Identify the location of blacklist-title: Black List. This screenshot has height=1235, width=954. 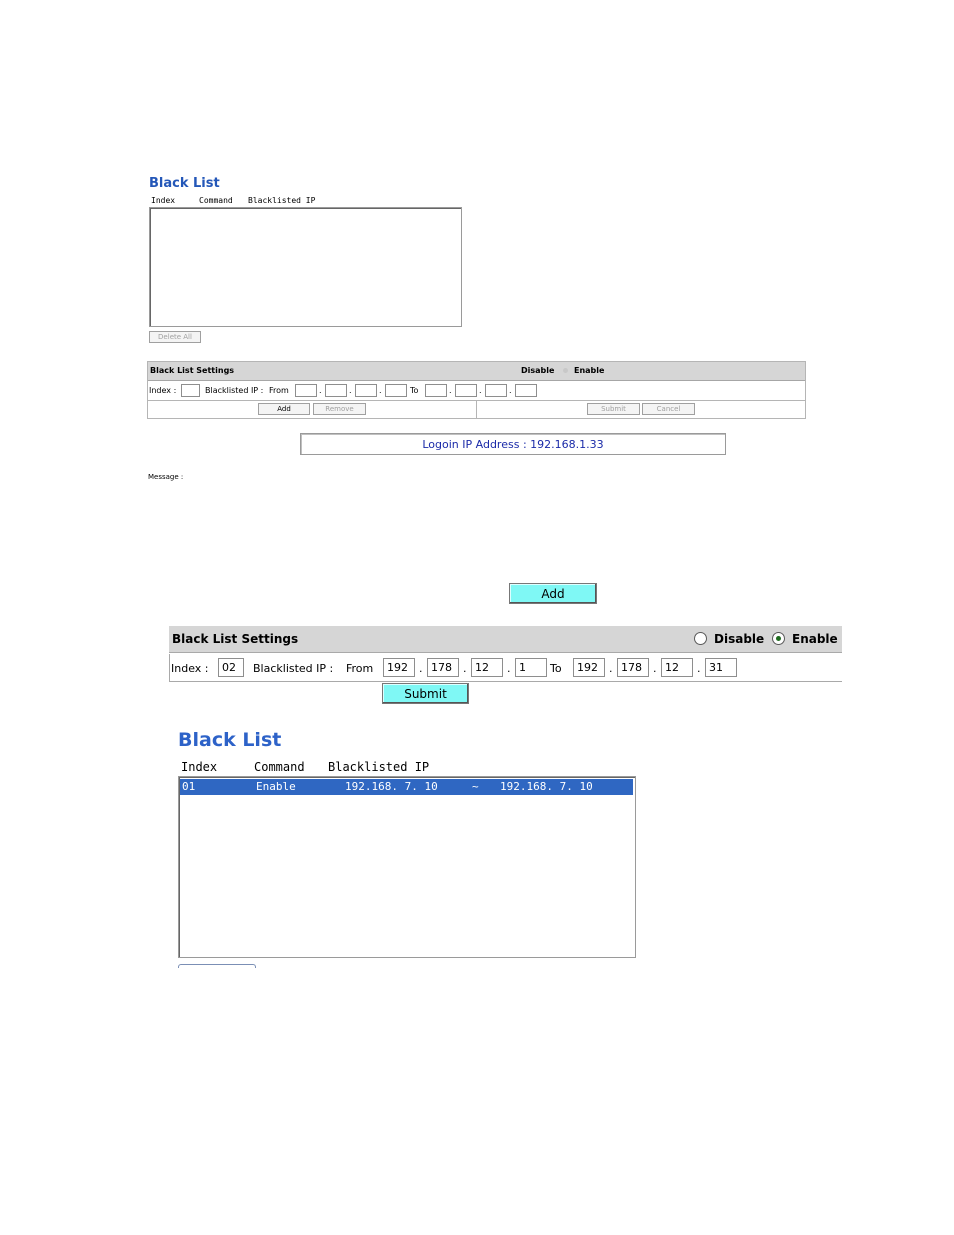
(184, 183).